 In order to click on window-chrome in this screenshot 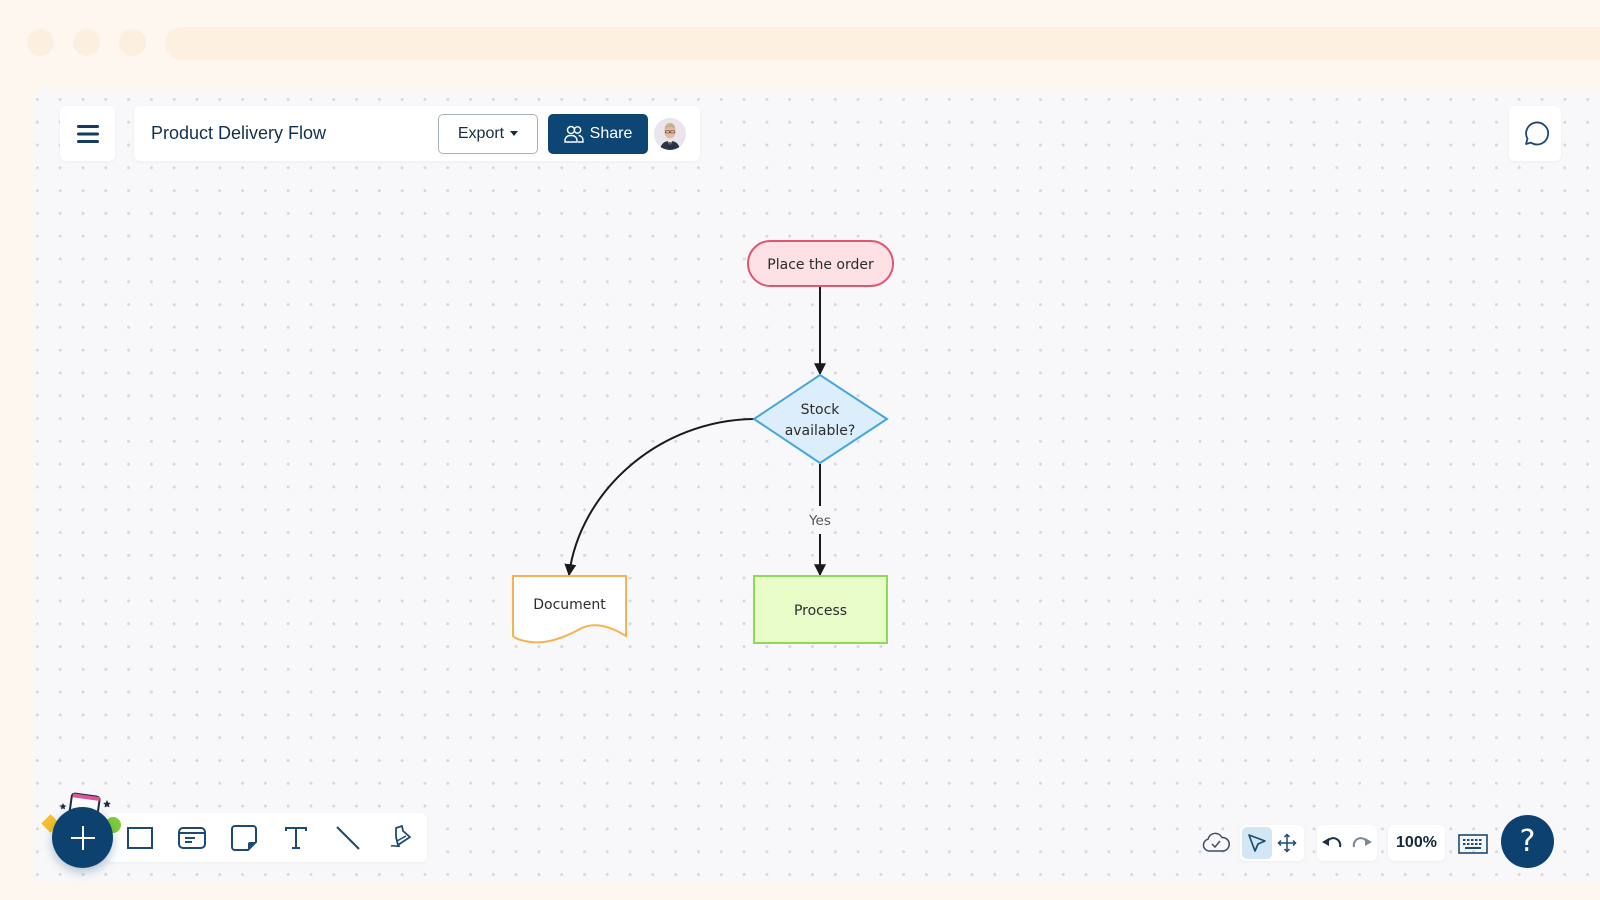, I will do `click(800, 44)`.